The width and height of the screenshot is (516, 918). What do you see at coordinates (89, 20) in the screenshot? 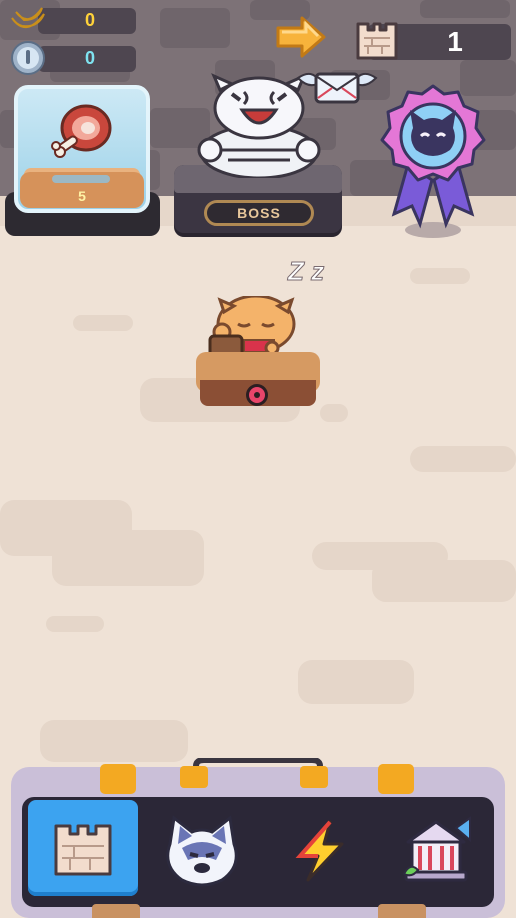
I see `banana-count: 0` at bounding box center [89, 20].